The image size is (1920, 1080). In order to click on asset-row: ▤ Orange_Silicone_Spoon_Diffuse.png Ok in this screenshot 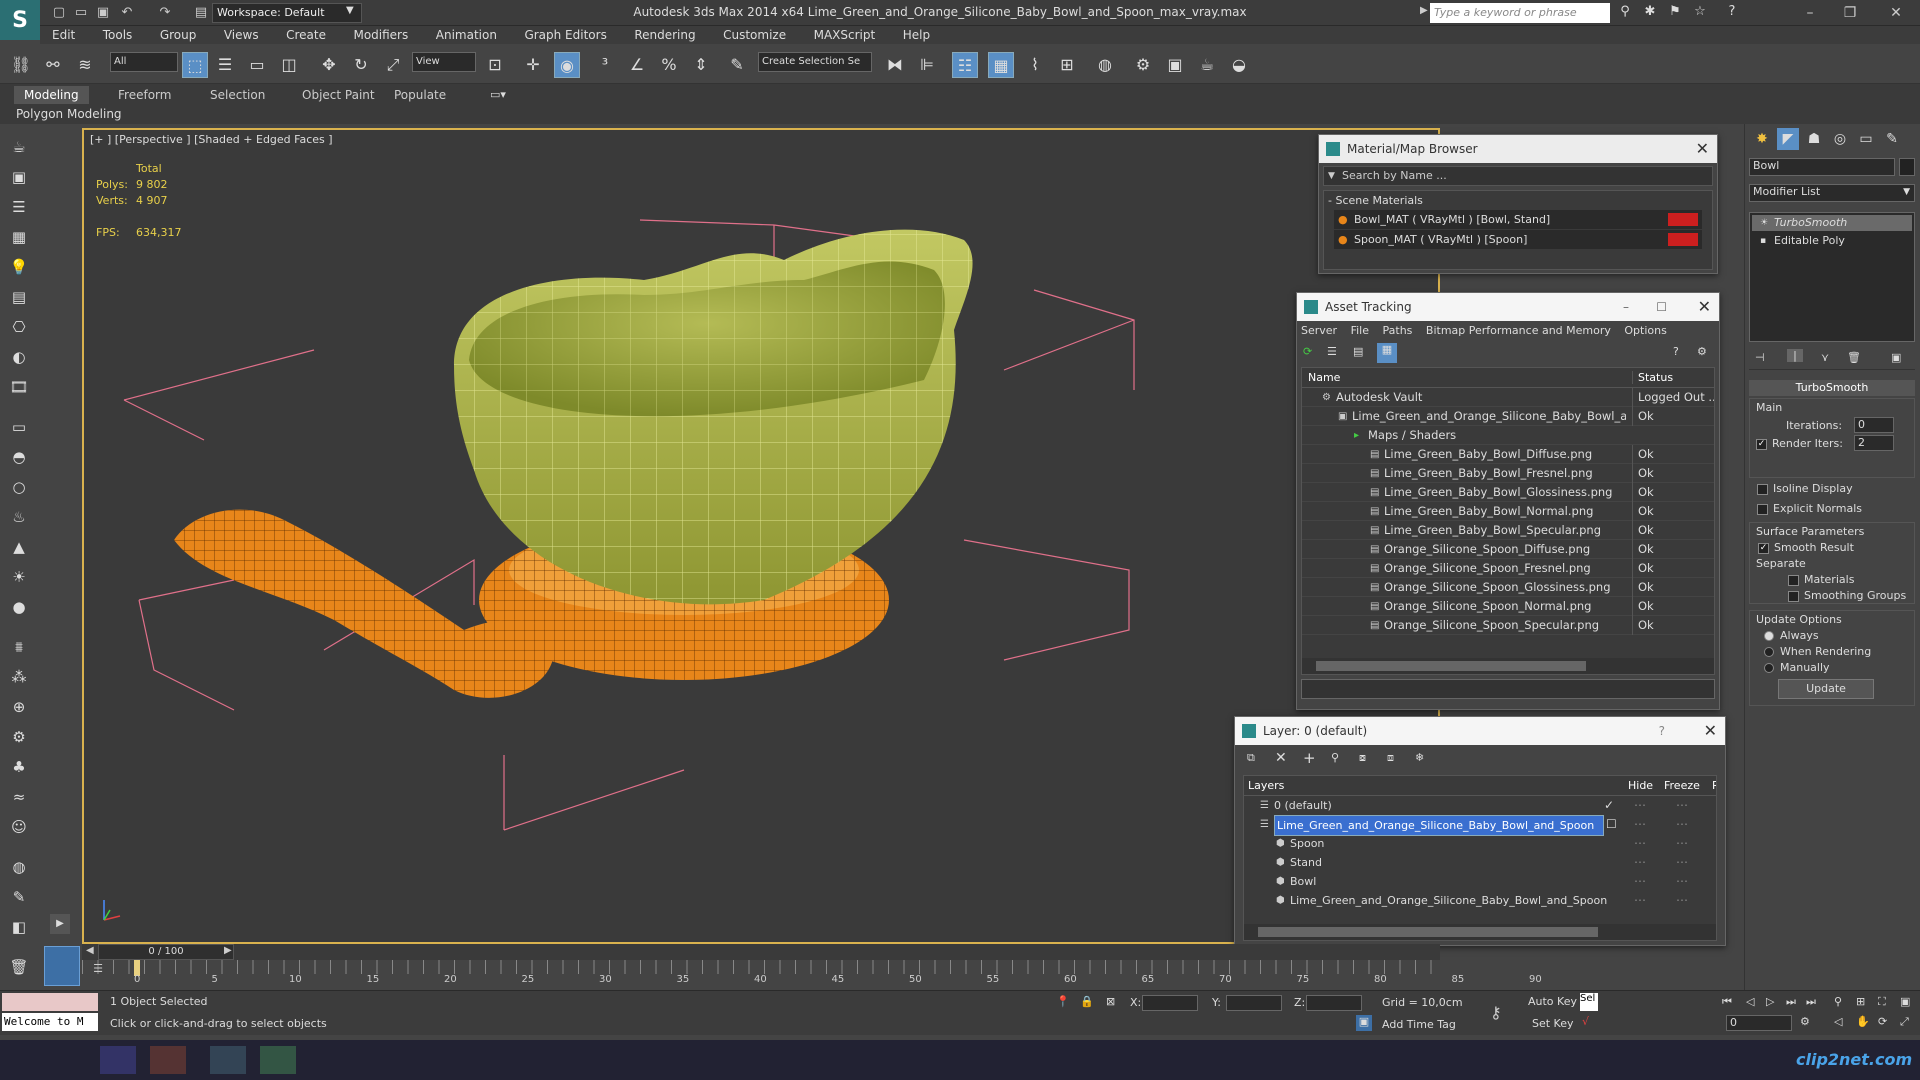, I will do `click(1508, 549)`.